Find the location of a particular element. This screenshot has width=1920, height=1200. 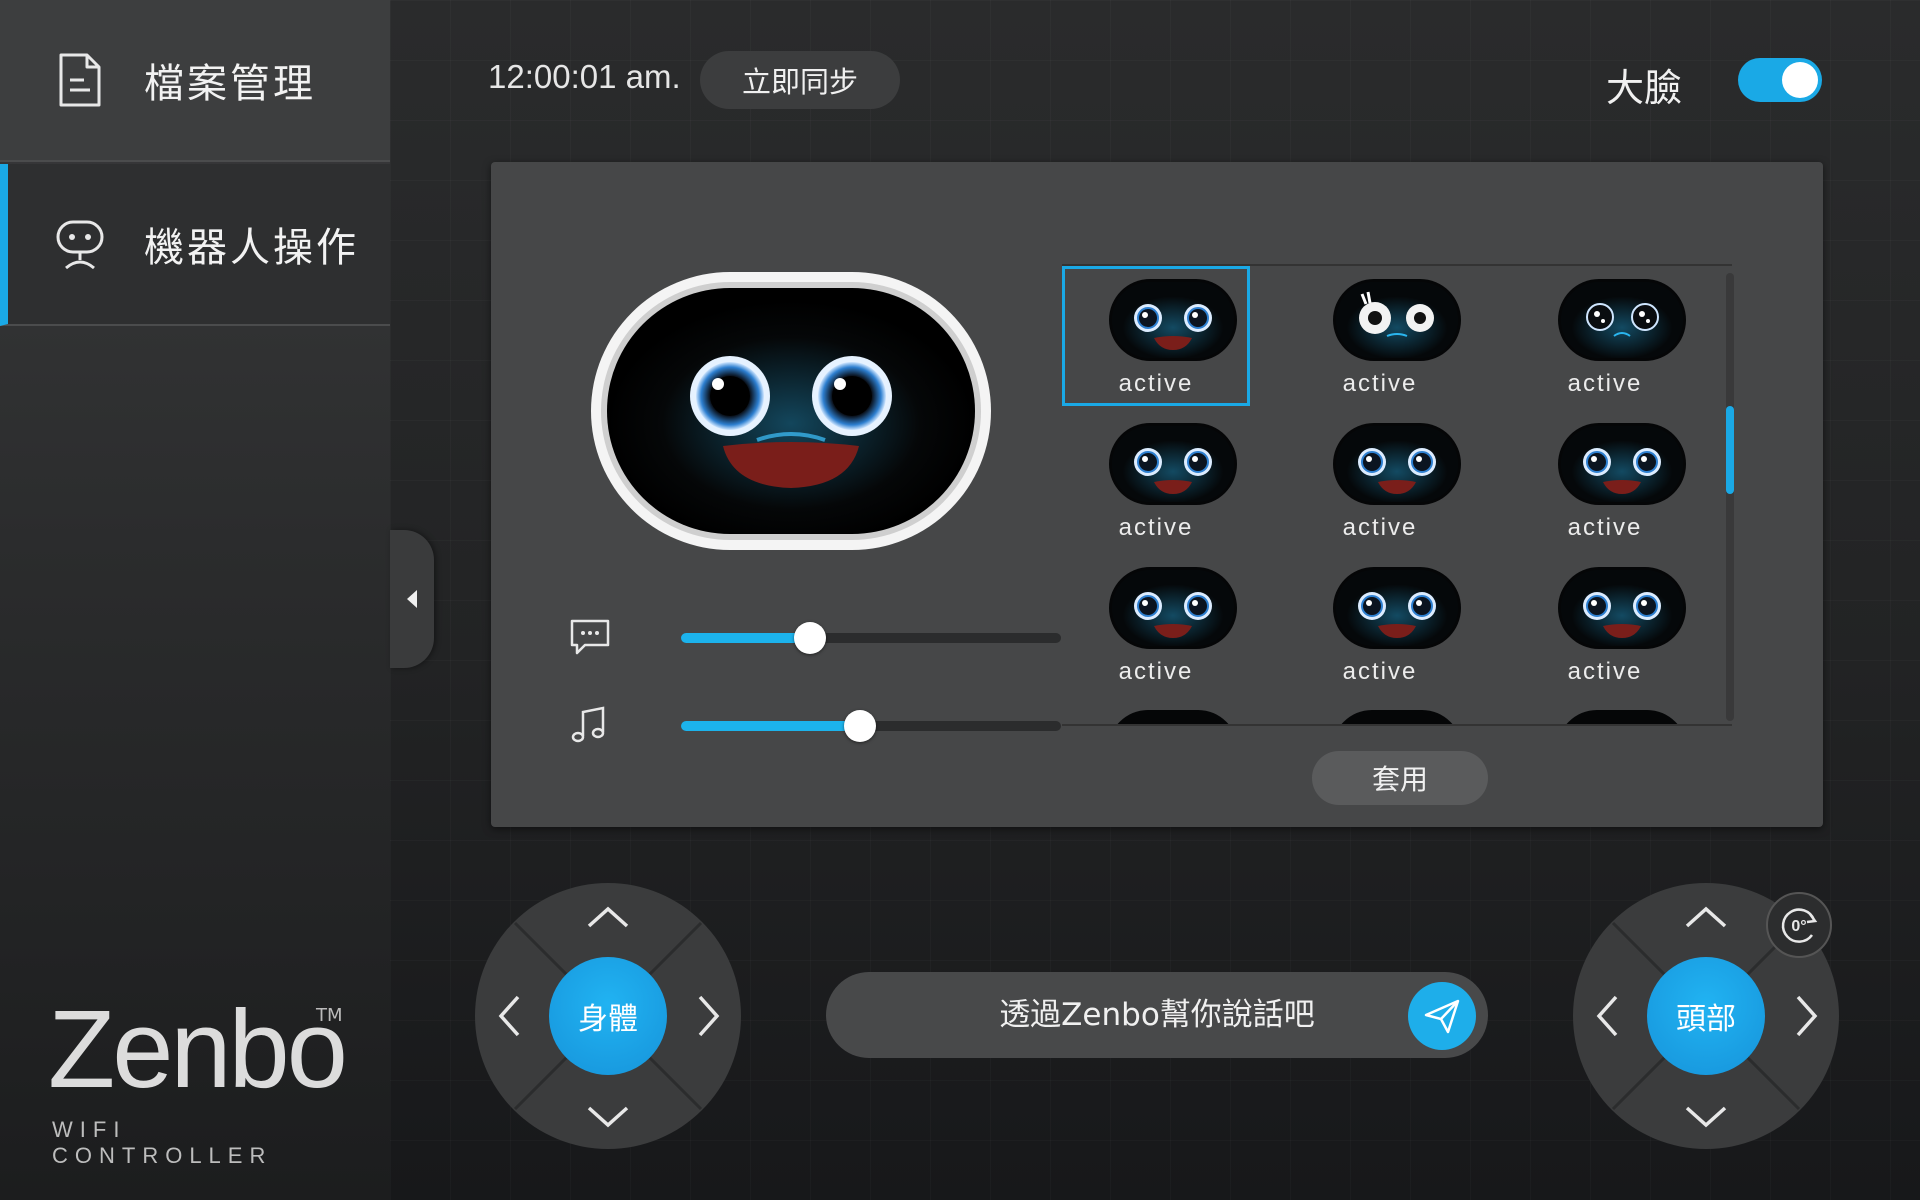

head-left-button is located at coordinates (1607, 1016).